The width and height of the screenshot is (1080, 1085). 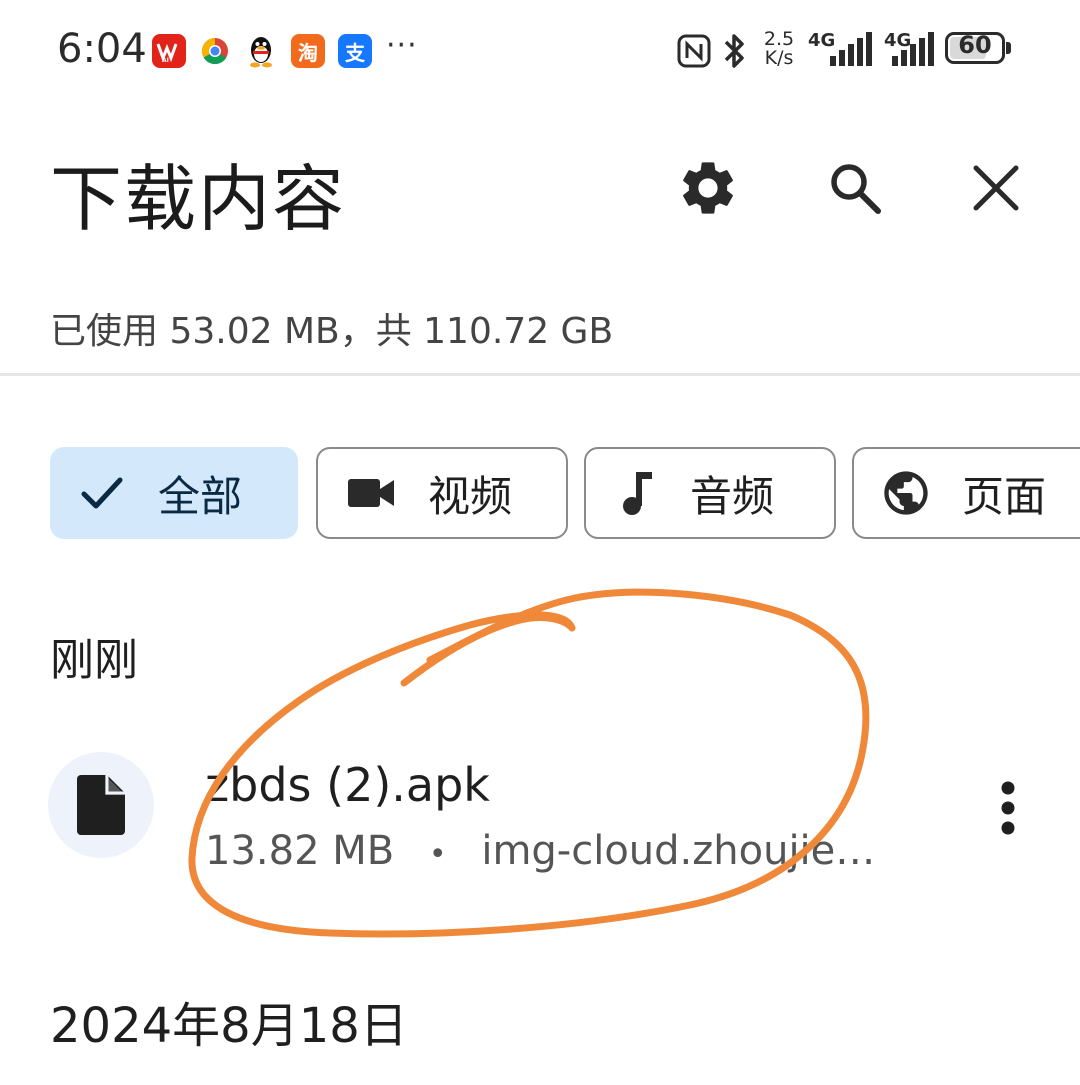 I want to click on filter-chip-label: 全部, so click(x=200, y=496).